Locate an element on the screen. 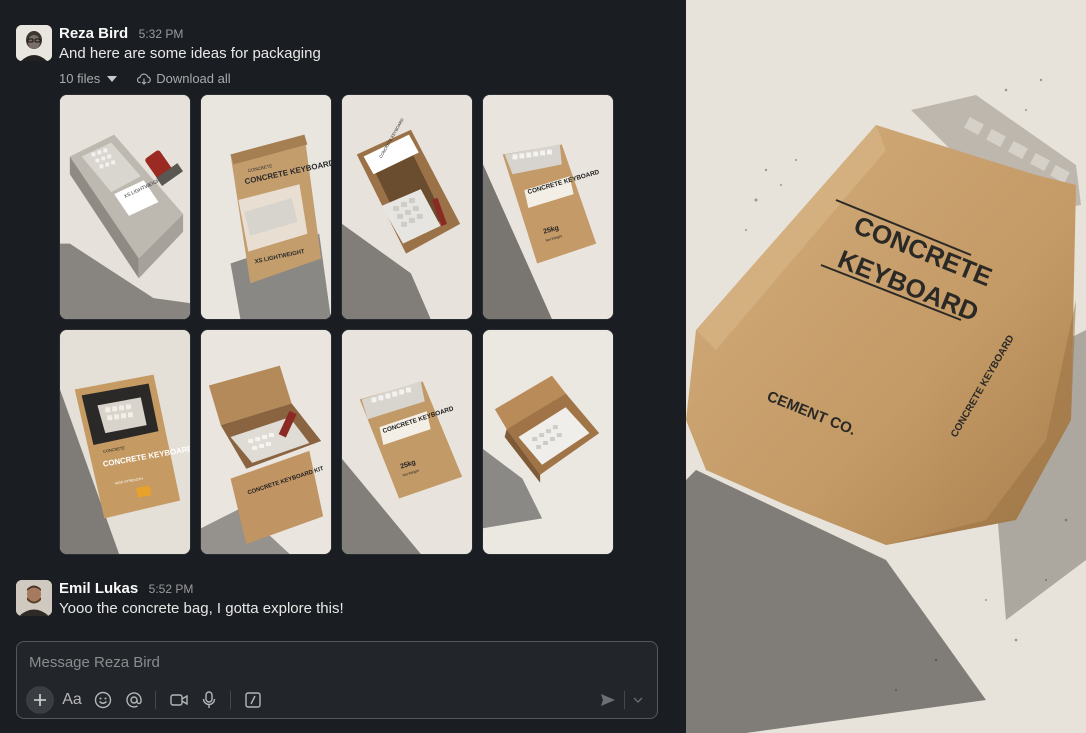  thumbnail-4: CONCRETE KEYBOARD 25kg Net Weight is located at coordinates (548, 207).